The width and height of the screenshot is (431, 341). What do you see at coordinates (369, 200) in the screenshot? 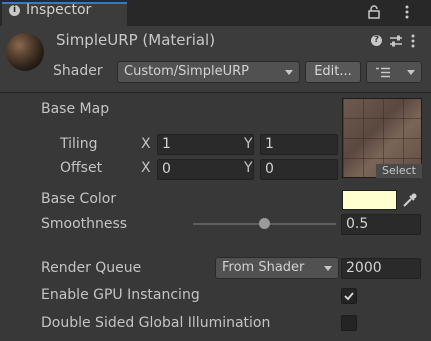
I see `base-color-swatch` at bounding box center [369, 200].